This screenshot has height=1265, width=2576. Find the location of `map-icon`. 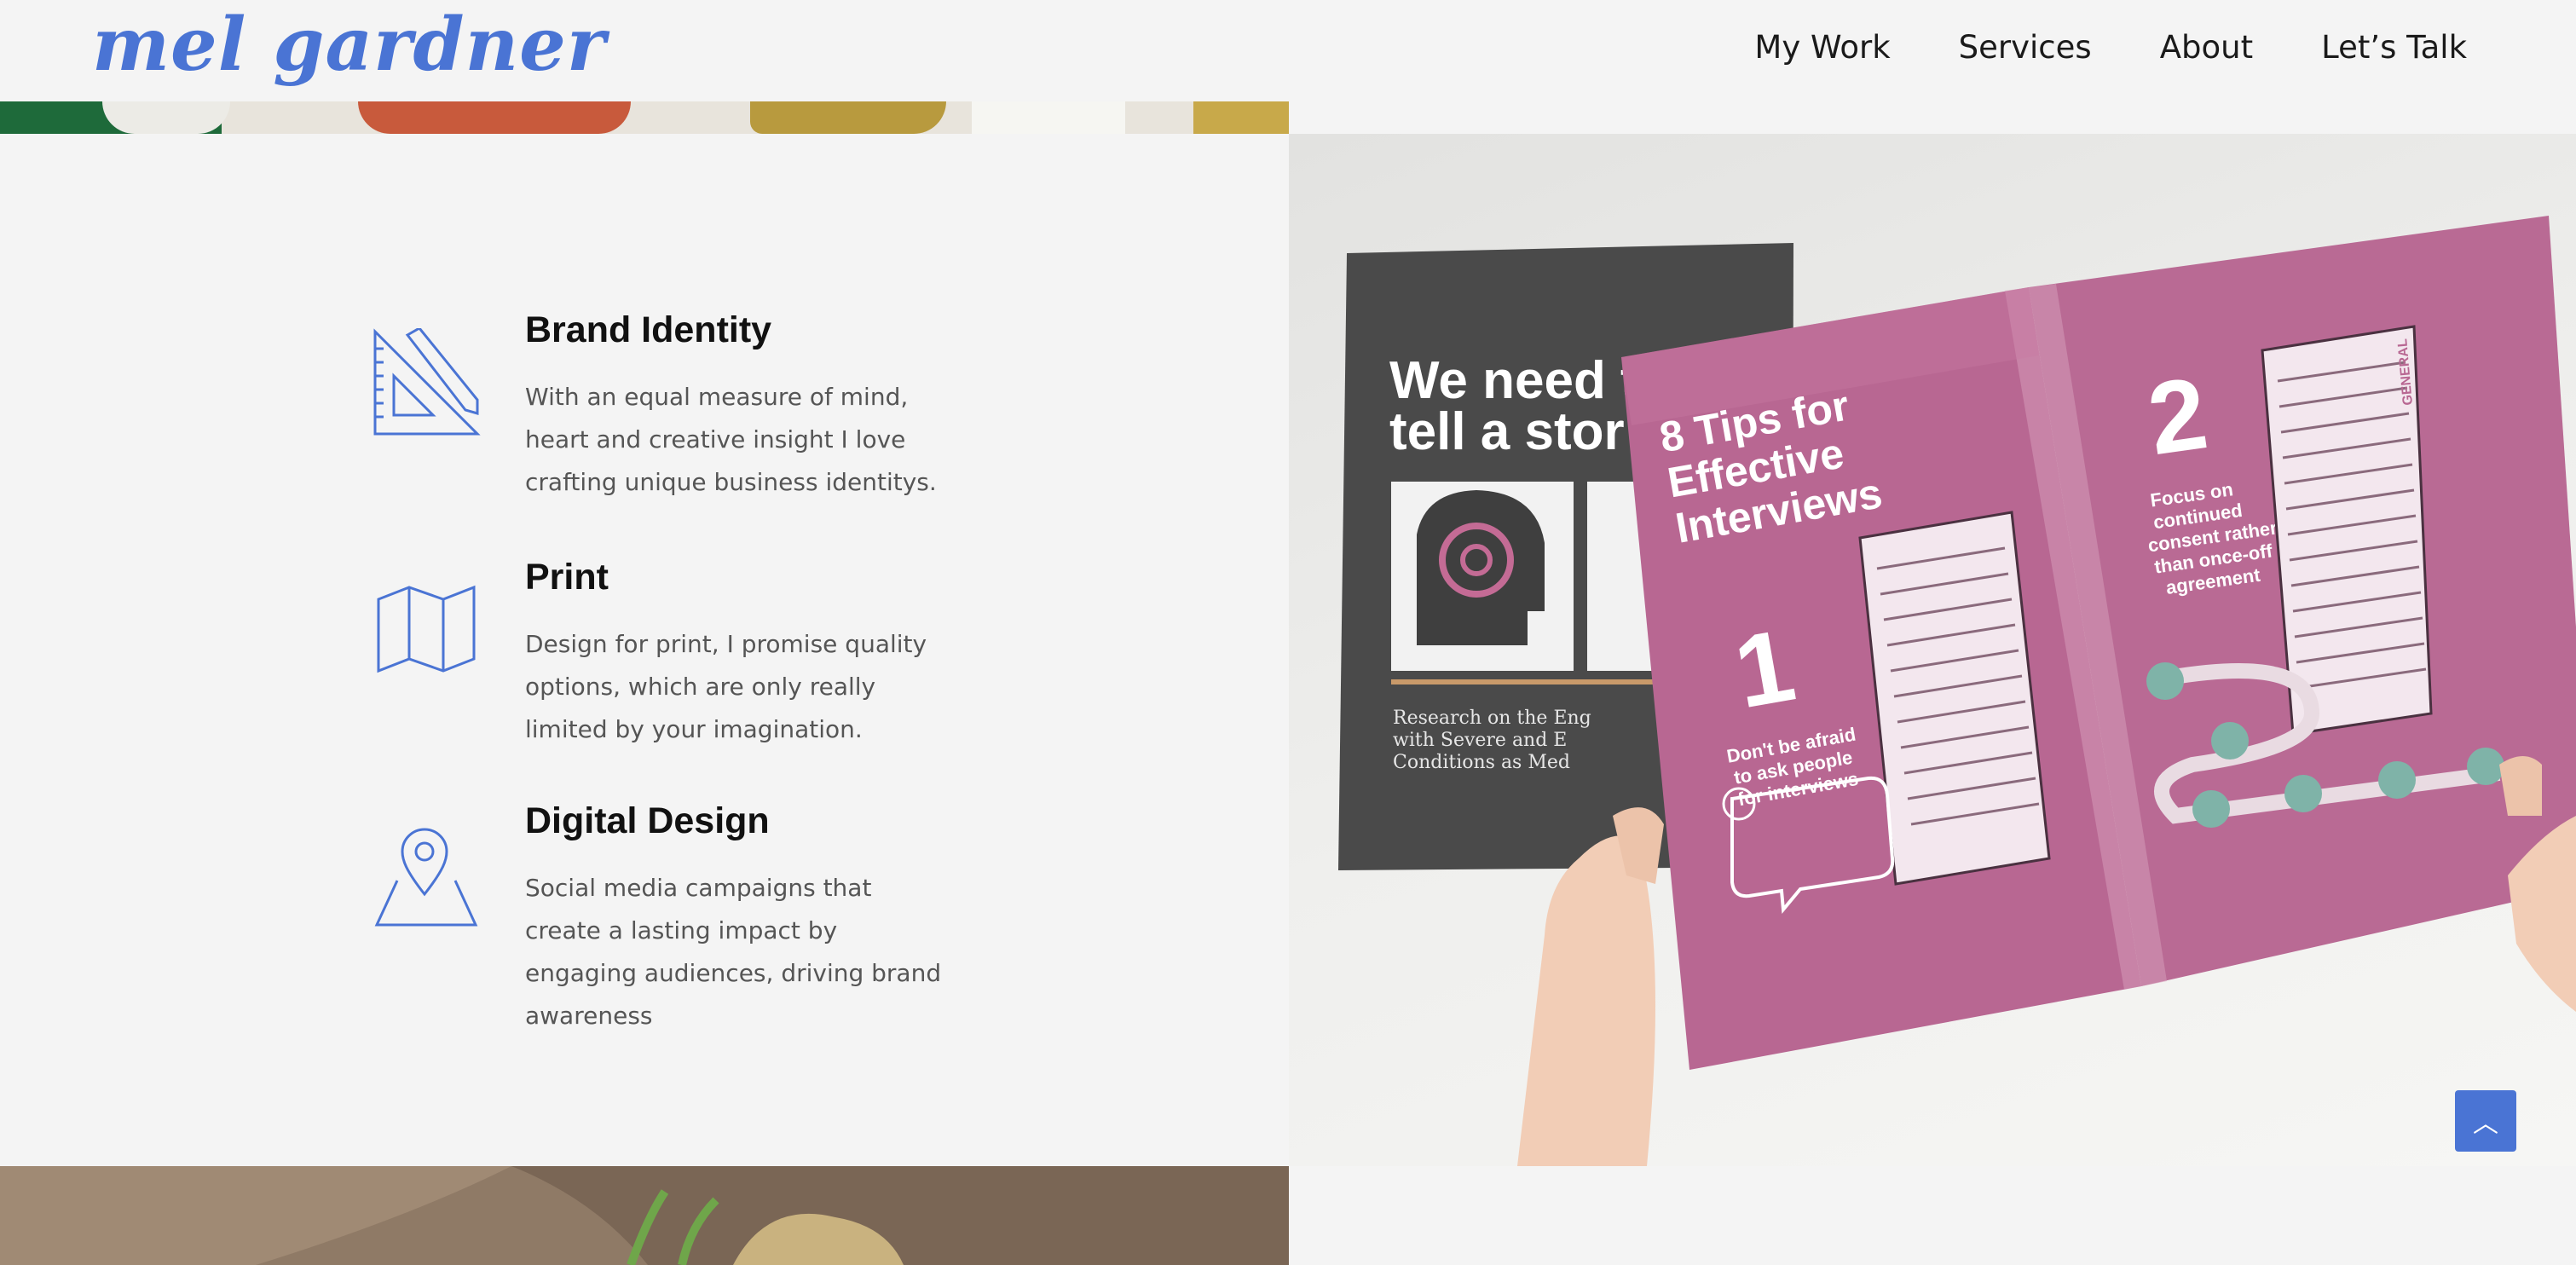

map-icon is located at coordinates (426, 629).